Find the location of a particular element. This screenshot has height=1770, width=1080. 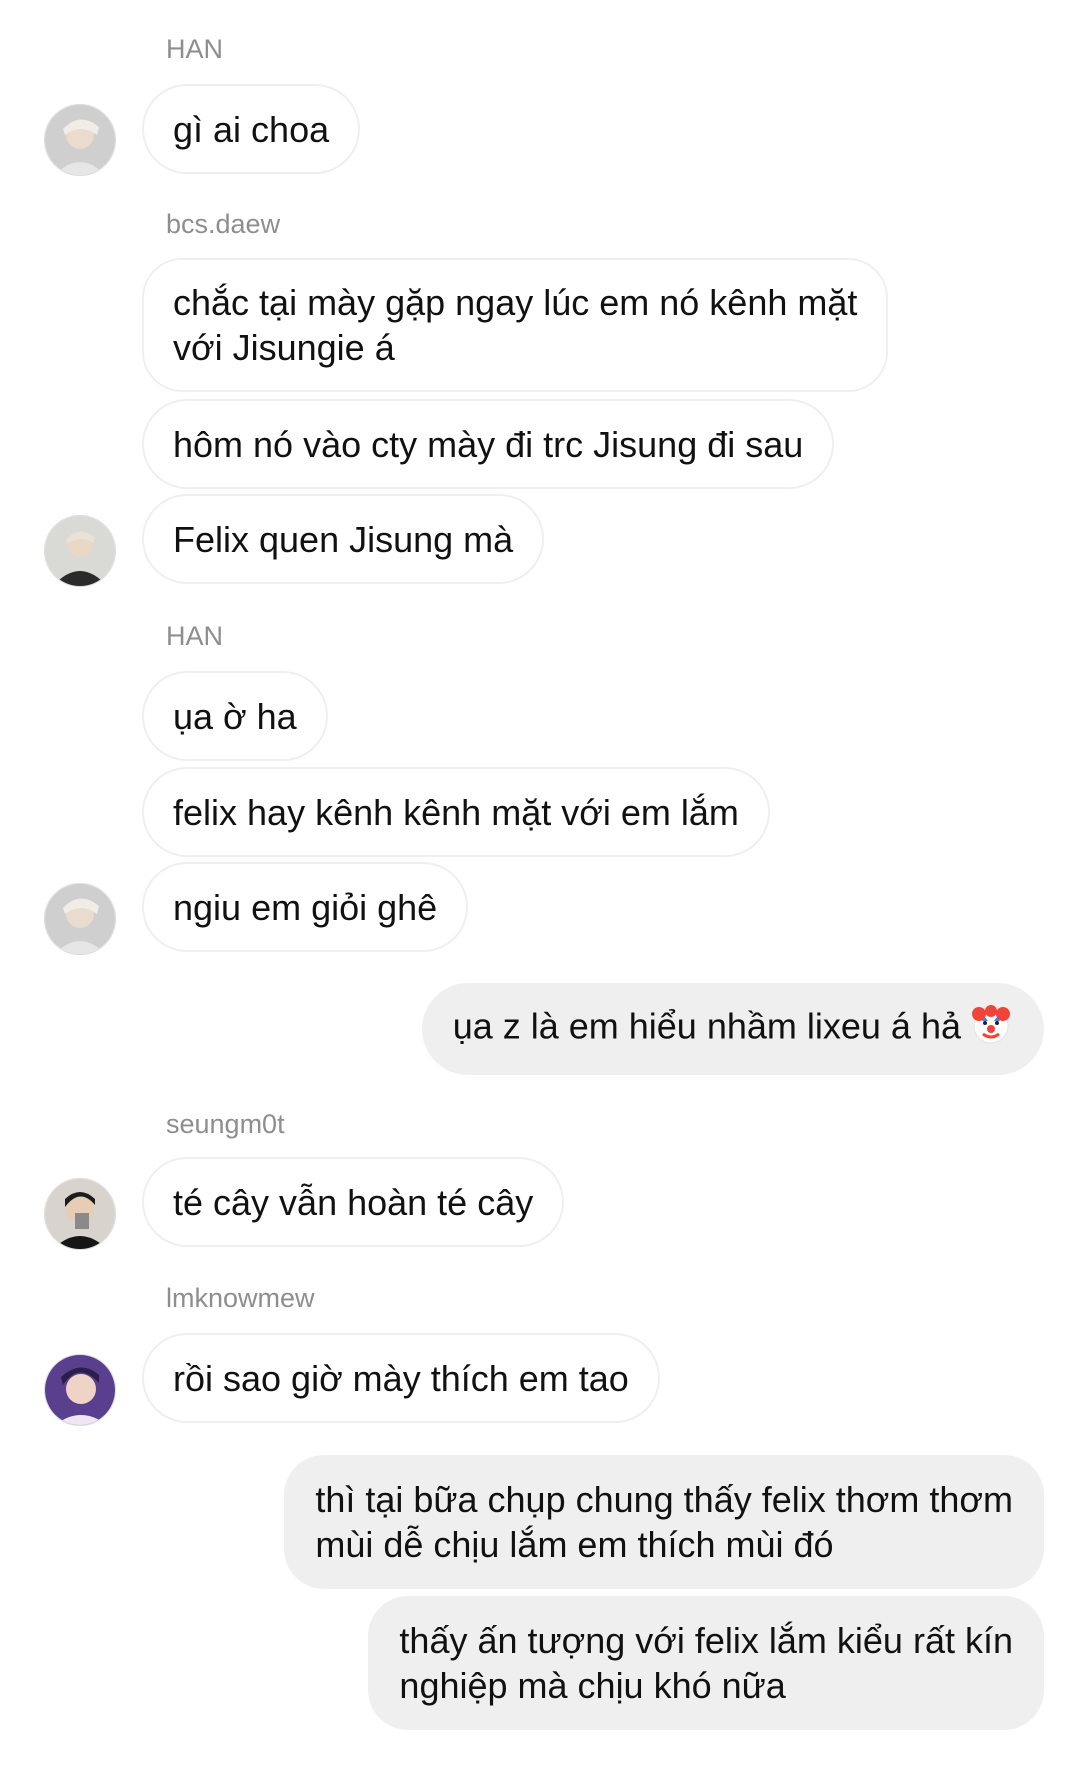

sender-name-lmknowmew: lmknowmew is located at coordinates (240, 1298).